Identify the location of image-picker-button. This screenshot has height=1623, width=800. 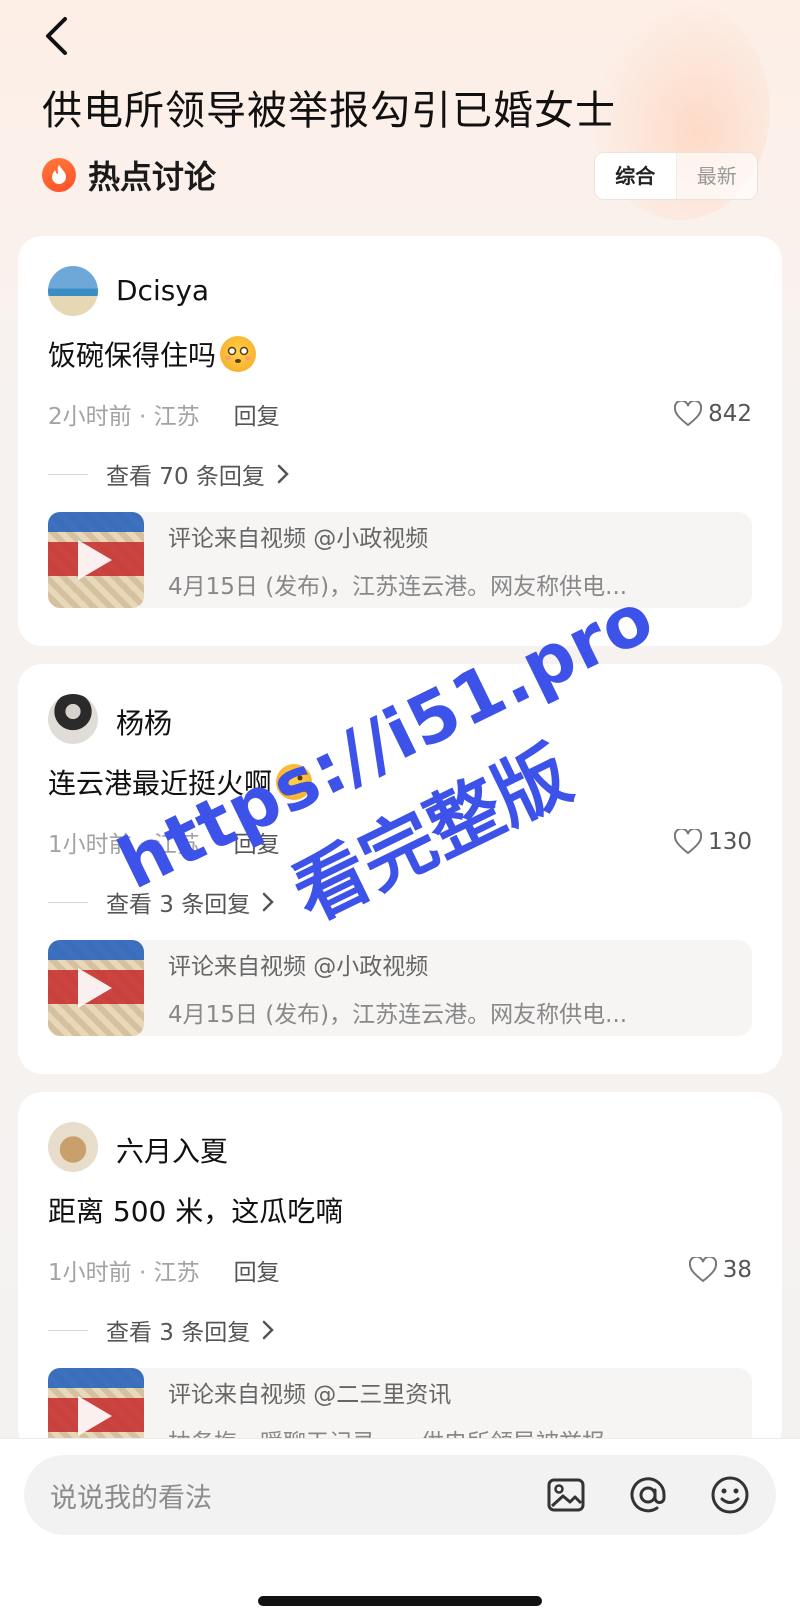
(566, 1495).